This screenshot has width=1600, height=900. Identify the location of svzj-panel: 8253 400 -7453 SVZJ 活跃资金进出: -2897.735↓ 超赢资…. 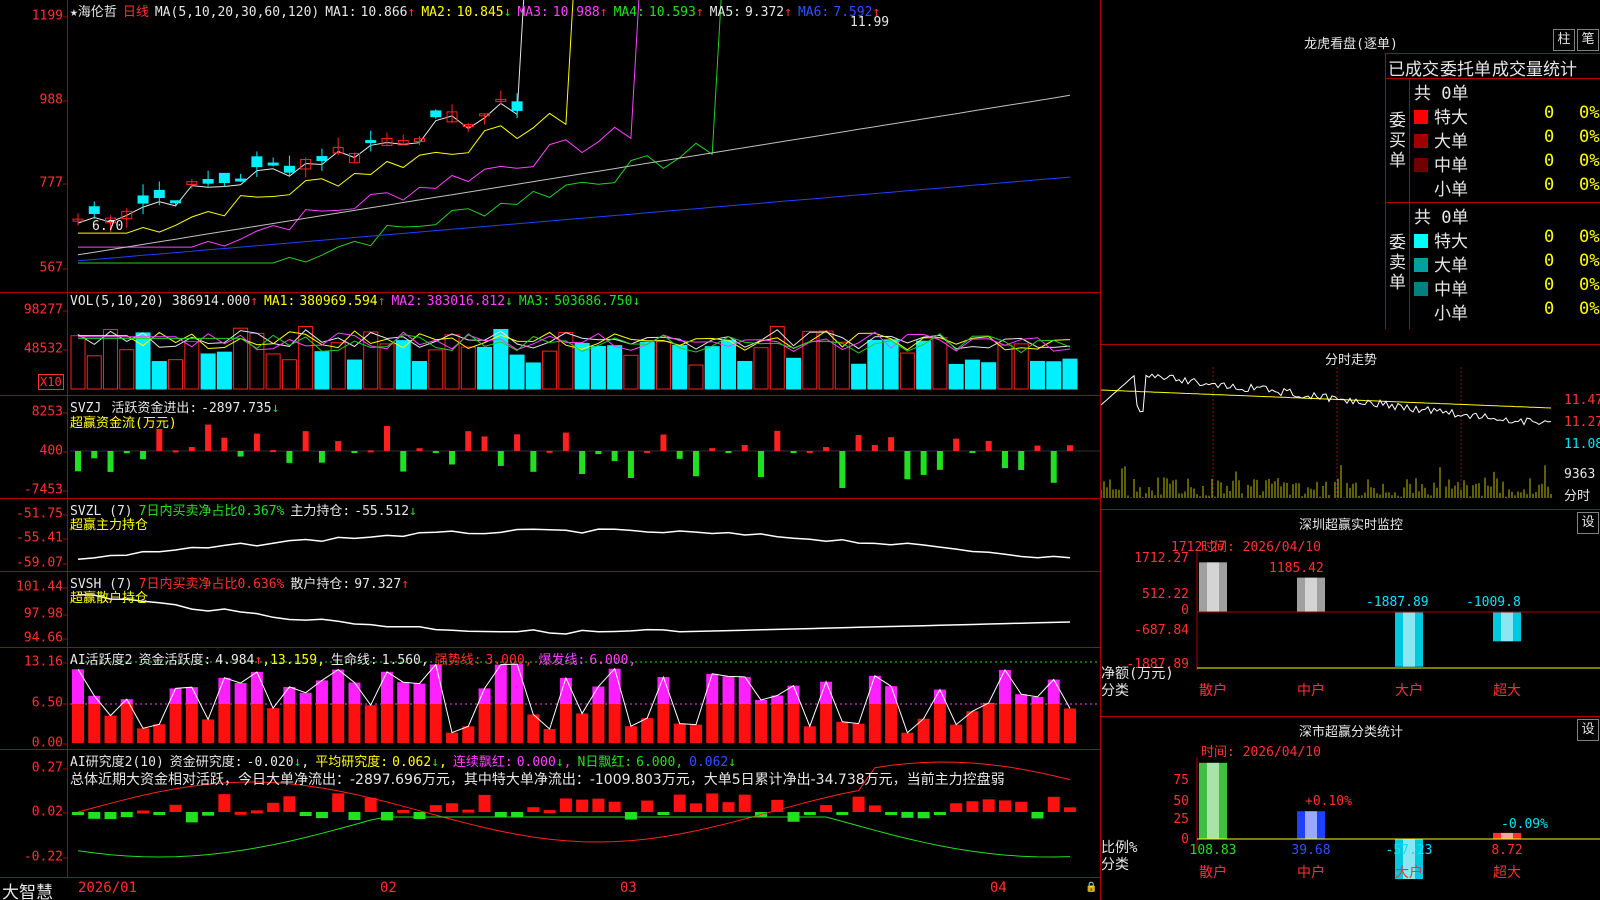
(550, 447).